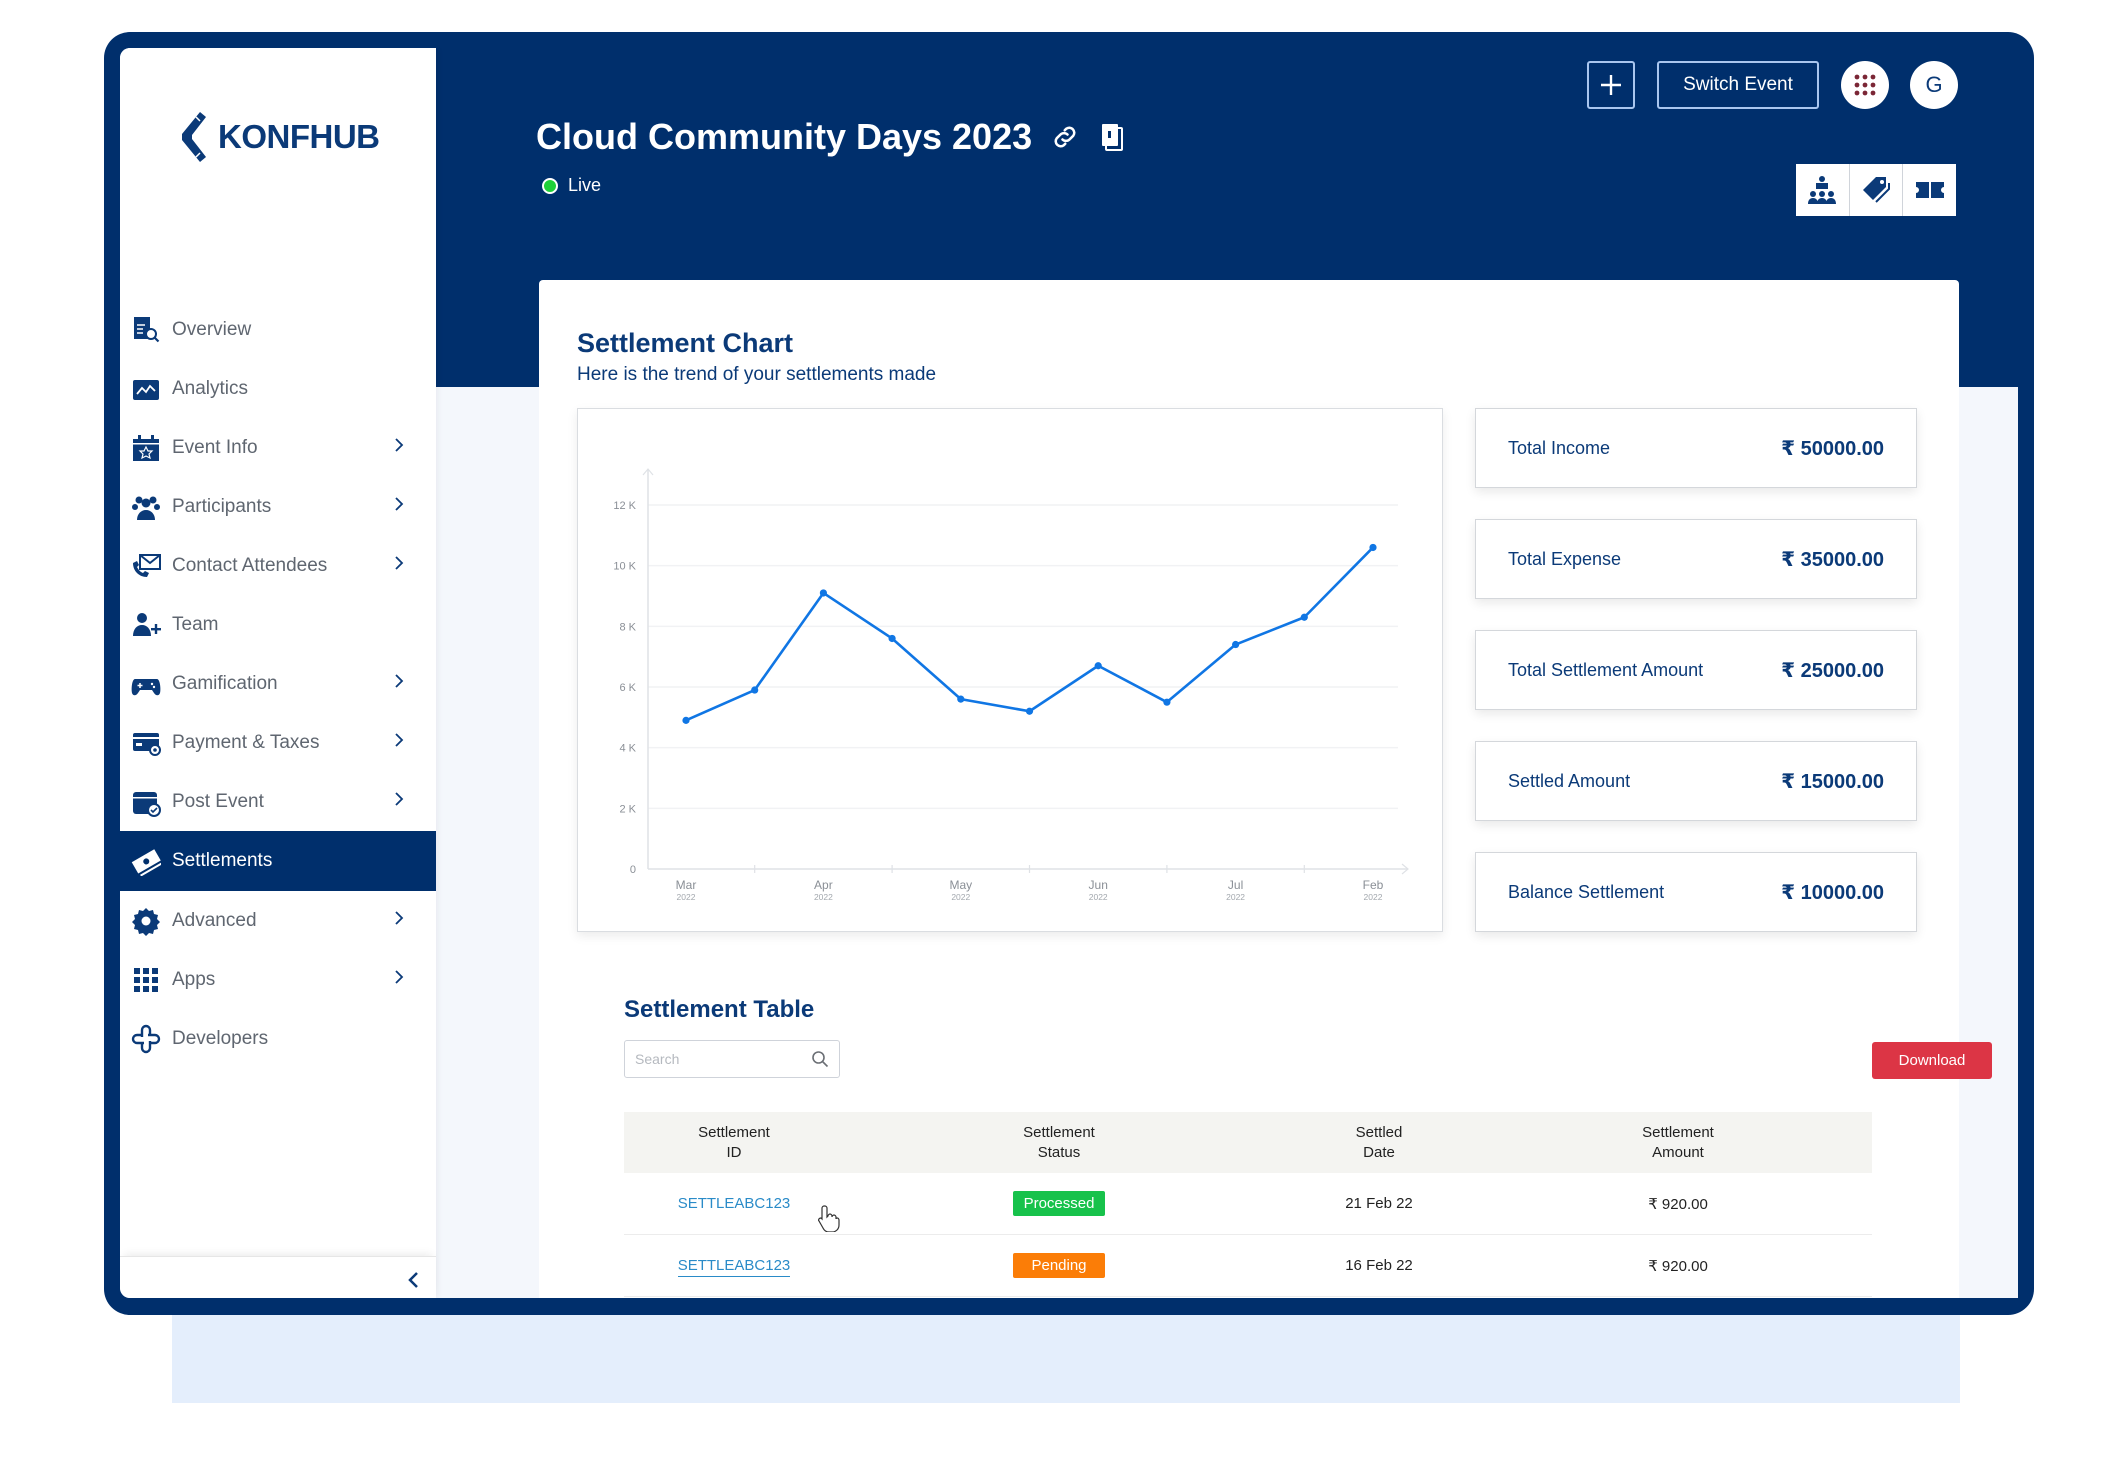  I want to click on speaker-audience-icon, so click(1822, 190).